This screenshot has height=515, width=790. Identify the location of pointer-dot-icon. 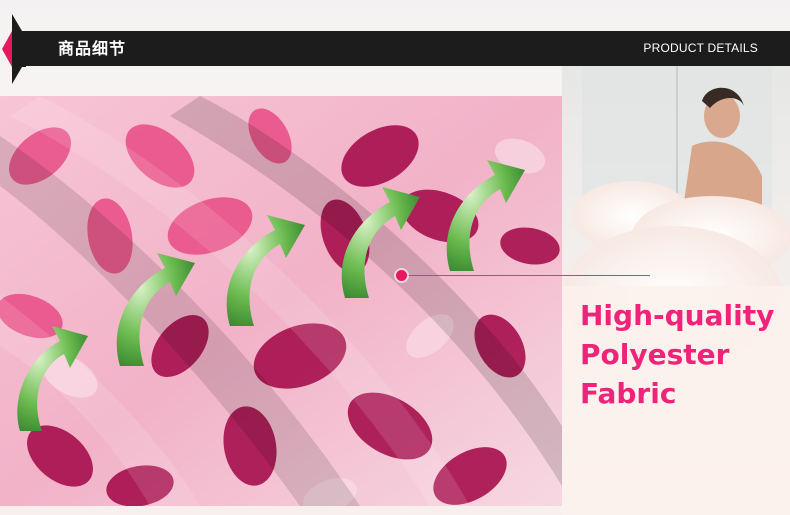
(401, 275).